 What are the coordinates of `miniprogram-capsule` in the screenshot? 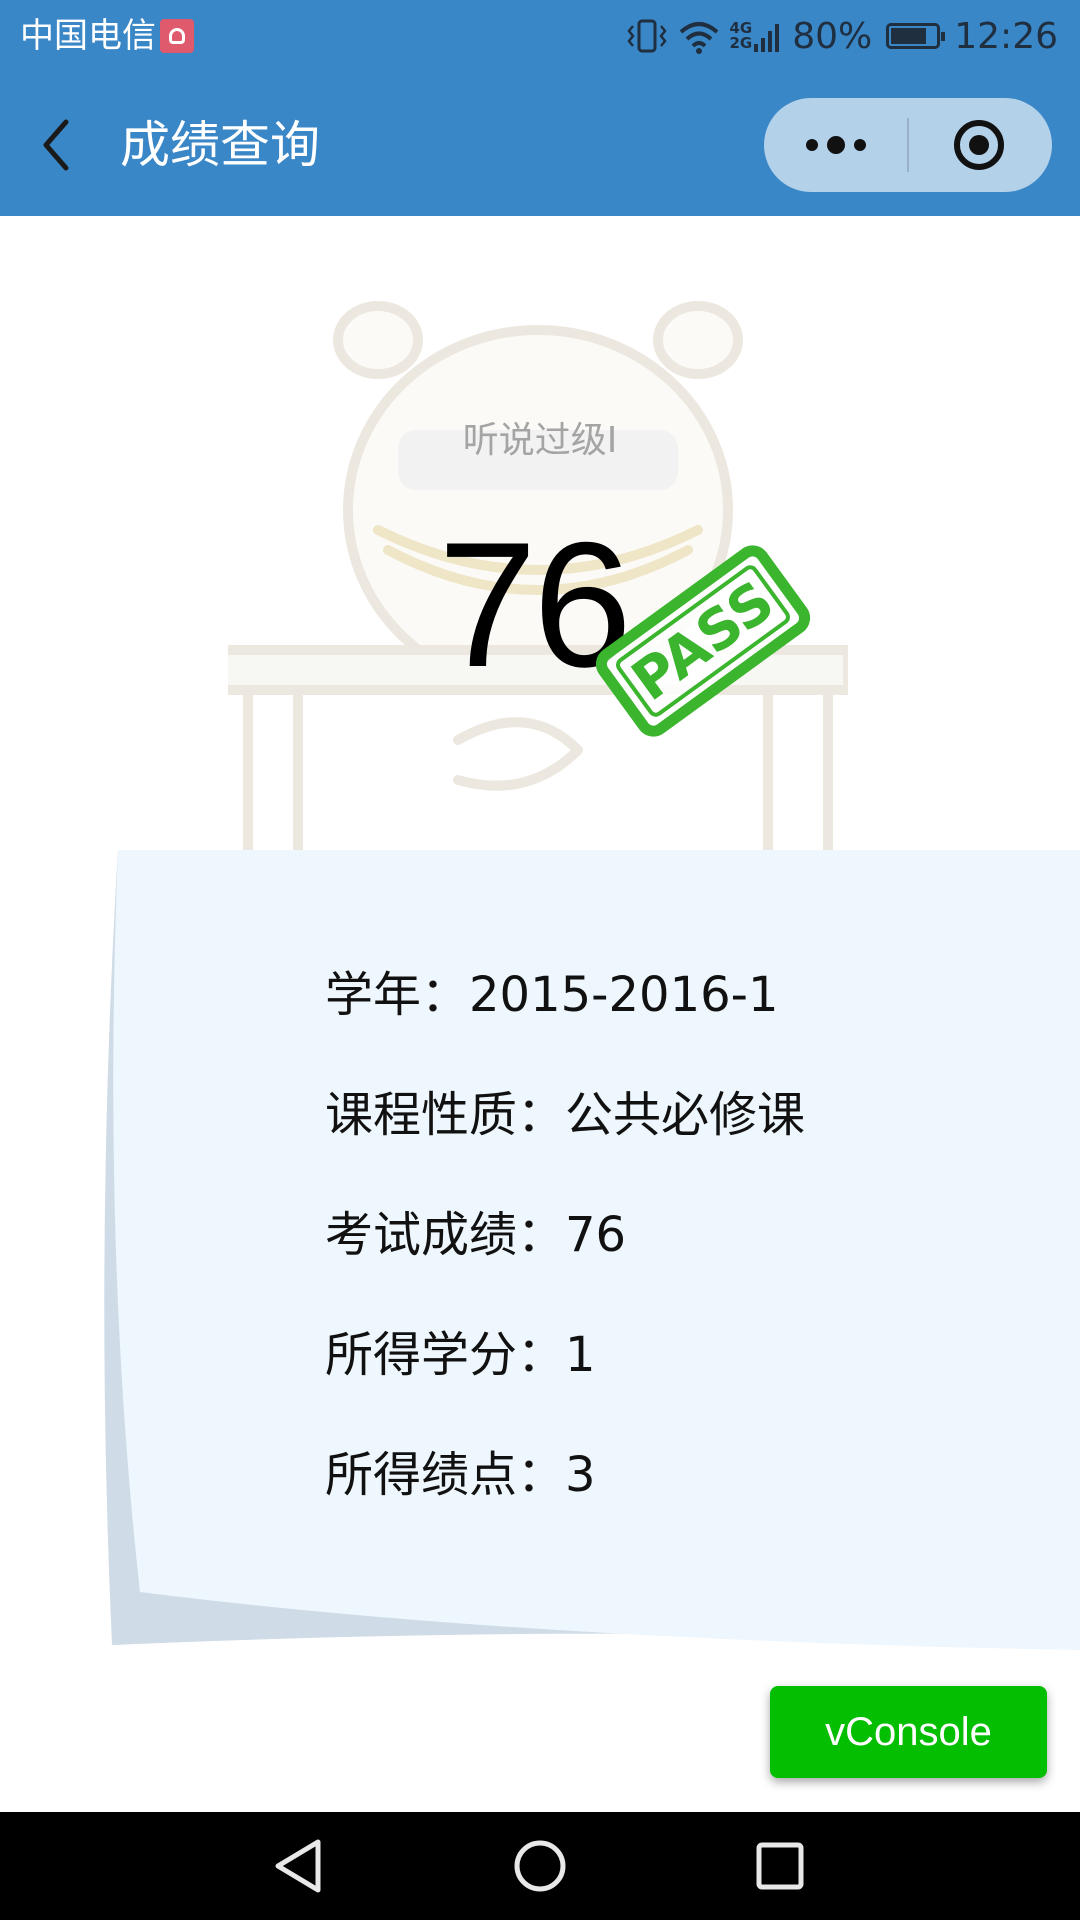 It's located at (908, 145).